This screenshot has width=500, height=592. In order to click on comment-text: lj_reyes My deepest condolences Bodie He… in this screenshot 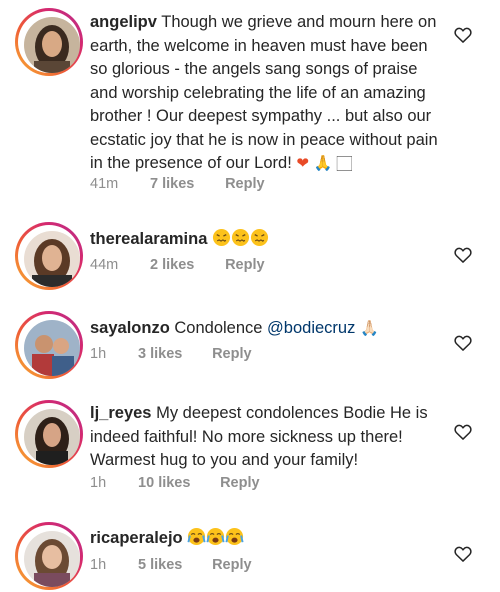, I will do `click(265, 437)`.